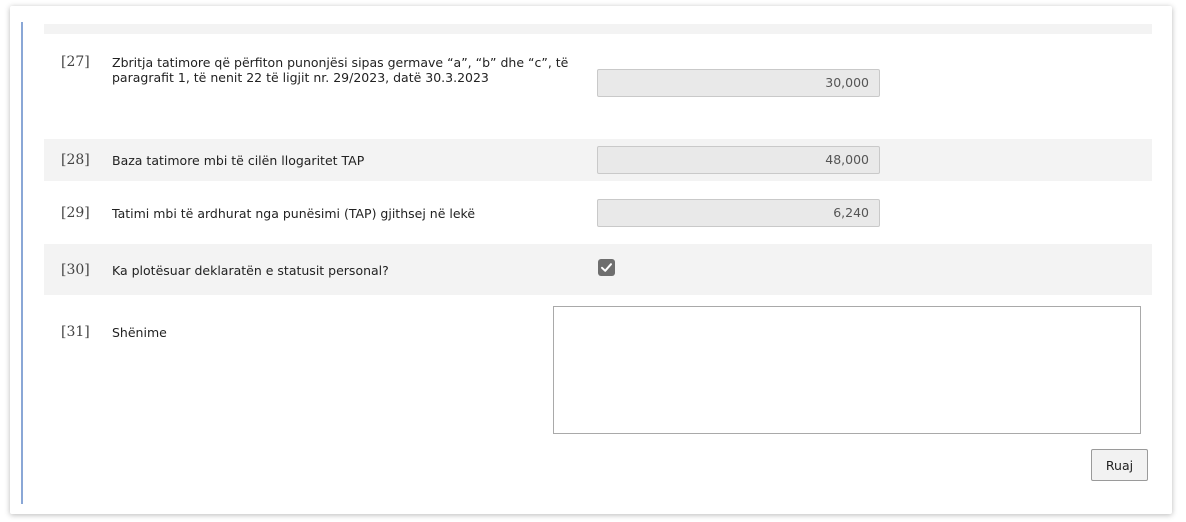  I want to click on row-label: Shënime, so click(139, 332).